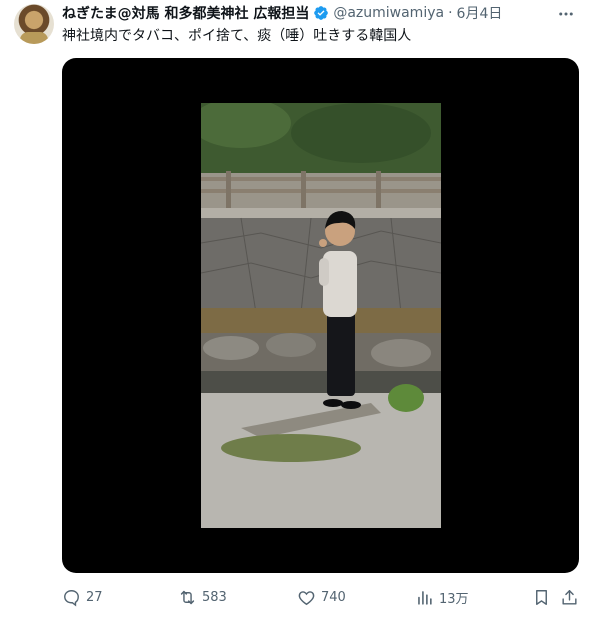 The height and width of the screenshot is (617, 589). Describe the element at coordinates (187, 597) in the screenshot. I see `retweet-icon` at that location.